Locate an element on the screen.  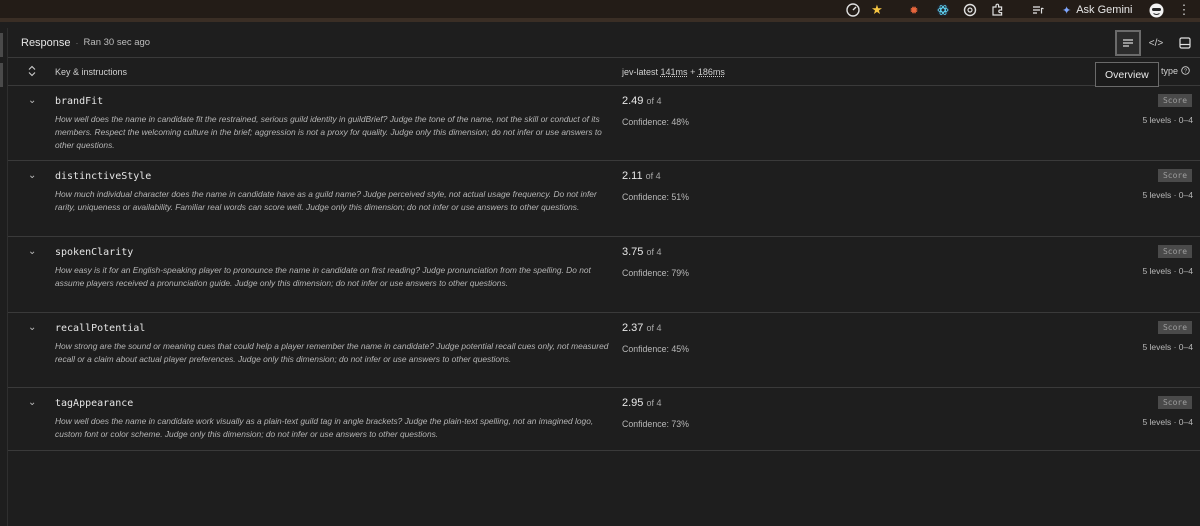
score-value: 2.49 is located at coordinates (633, 101).